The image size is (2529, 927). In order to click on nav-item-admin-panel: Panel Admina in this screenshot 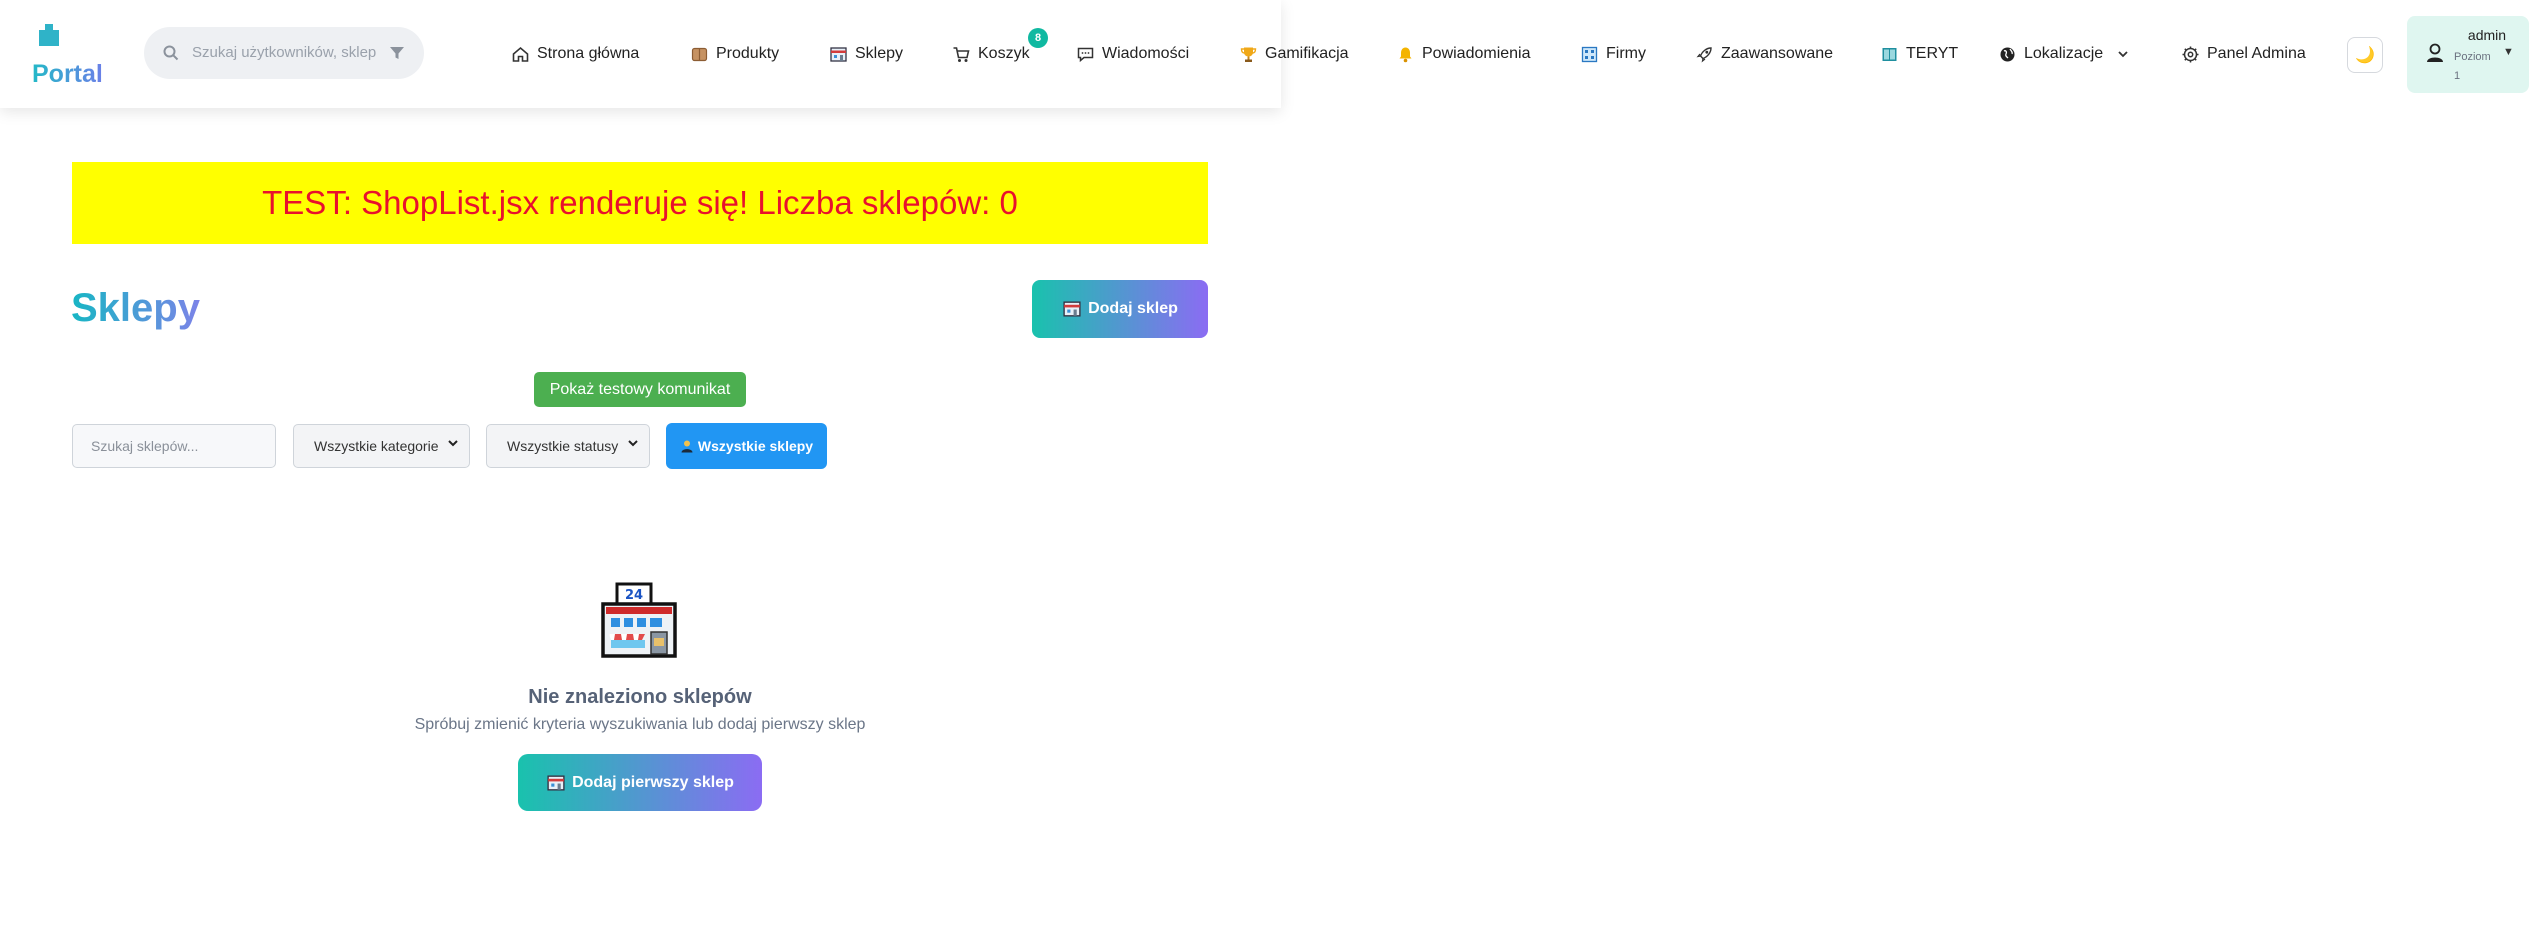, I will do `click(2243, 54)`.